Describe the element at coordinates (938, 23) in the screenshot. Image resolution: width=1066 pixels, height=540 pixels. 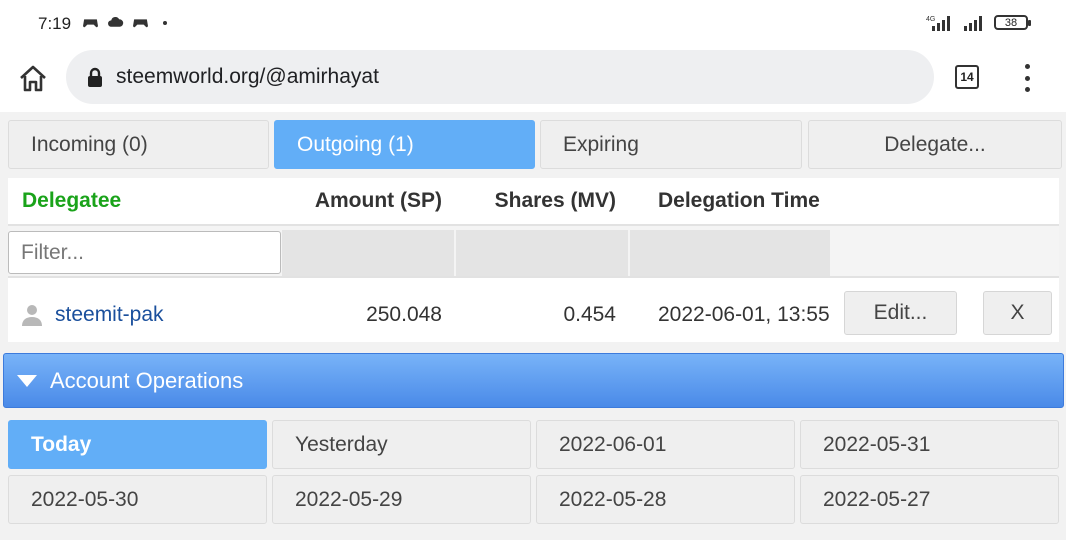
I see `signal-4g-icon: 4G` at that location.